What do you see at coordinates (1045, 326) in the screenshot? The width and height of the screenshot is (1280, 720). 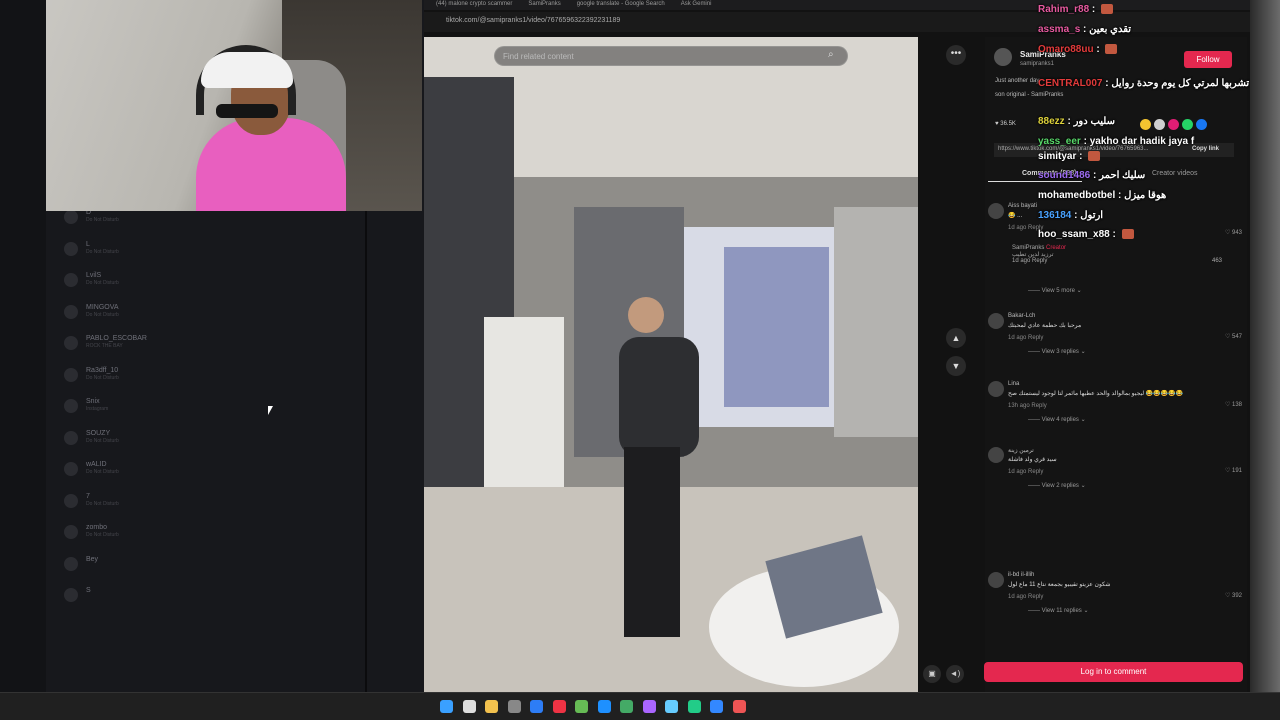 I see `comment-text: مرحبا بك حطمة عادي لمحبتك` at bounding box center [1045, 326].